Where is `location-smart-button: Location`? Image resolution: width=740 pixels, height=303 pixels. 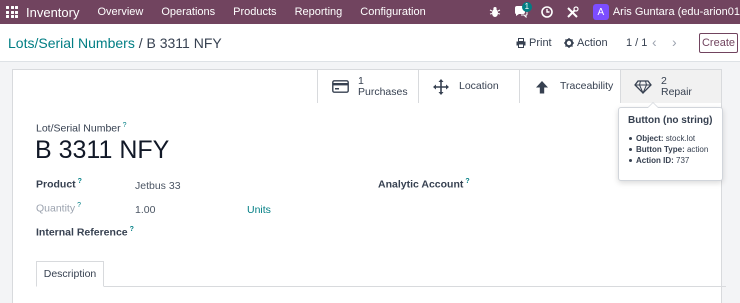 location-smart-button: Location is located at coordinates (468, 86).